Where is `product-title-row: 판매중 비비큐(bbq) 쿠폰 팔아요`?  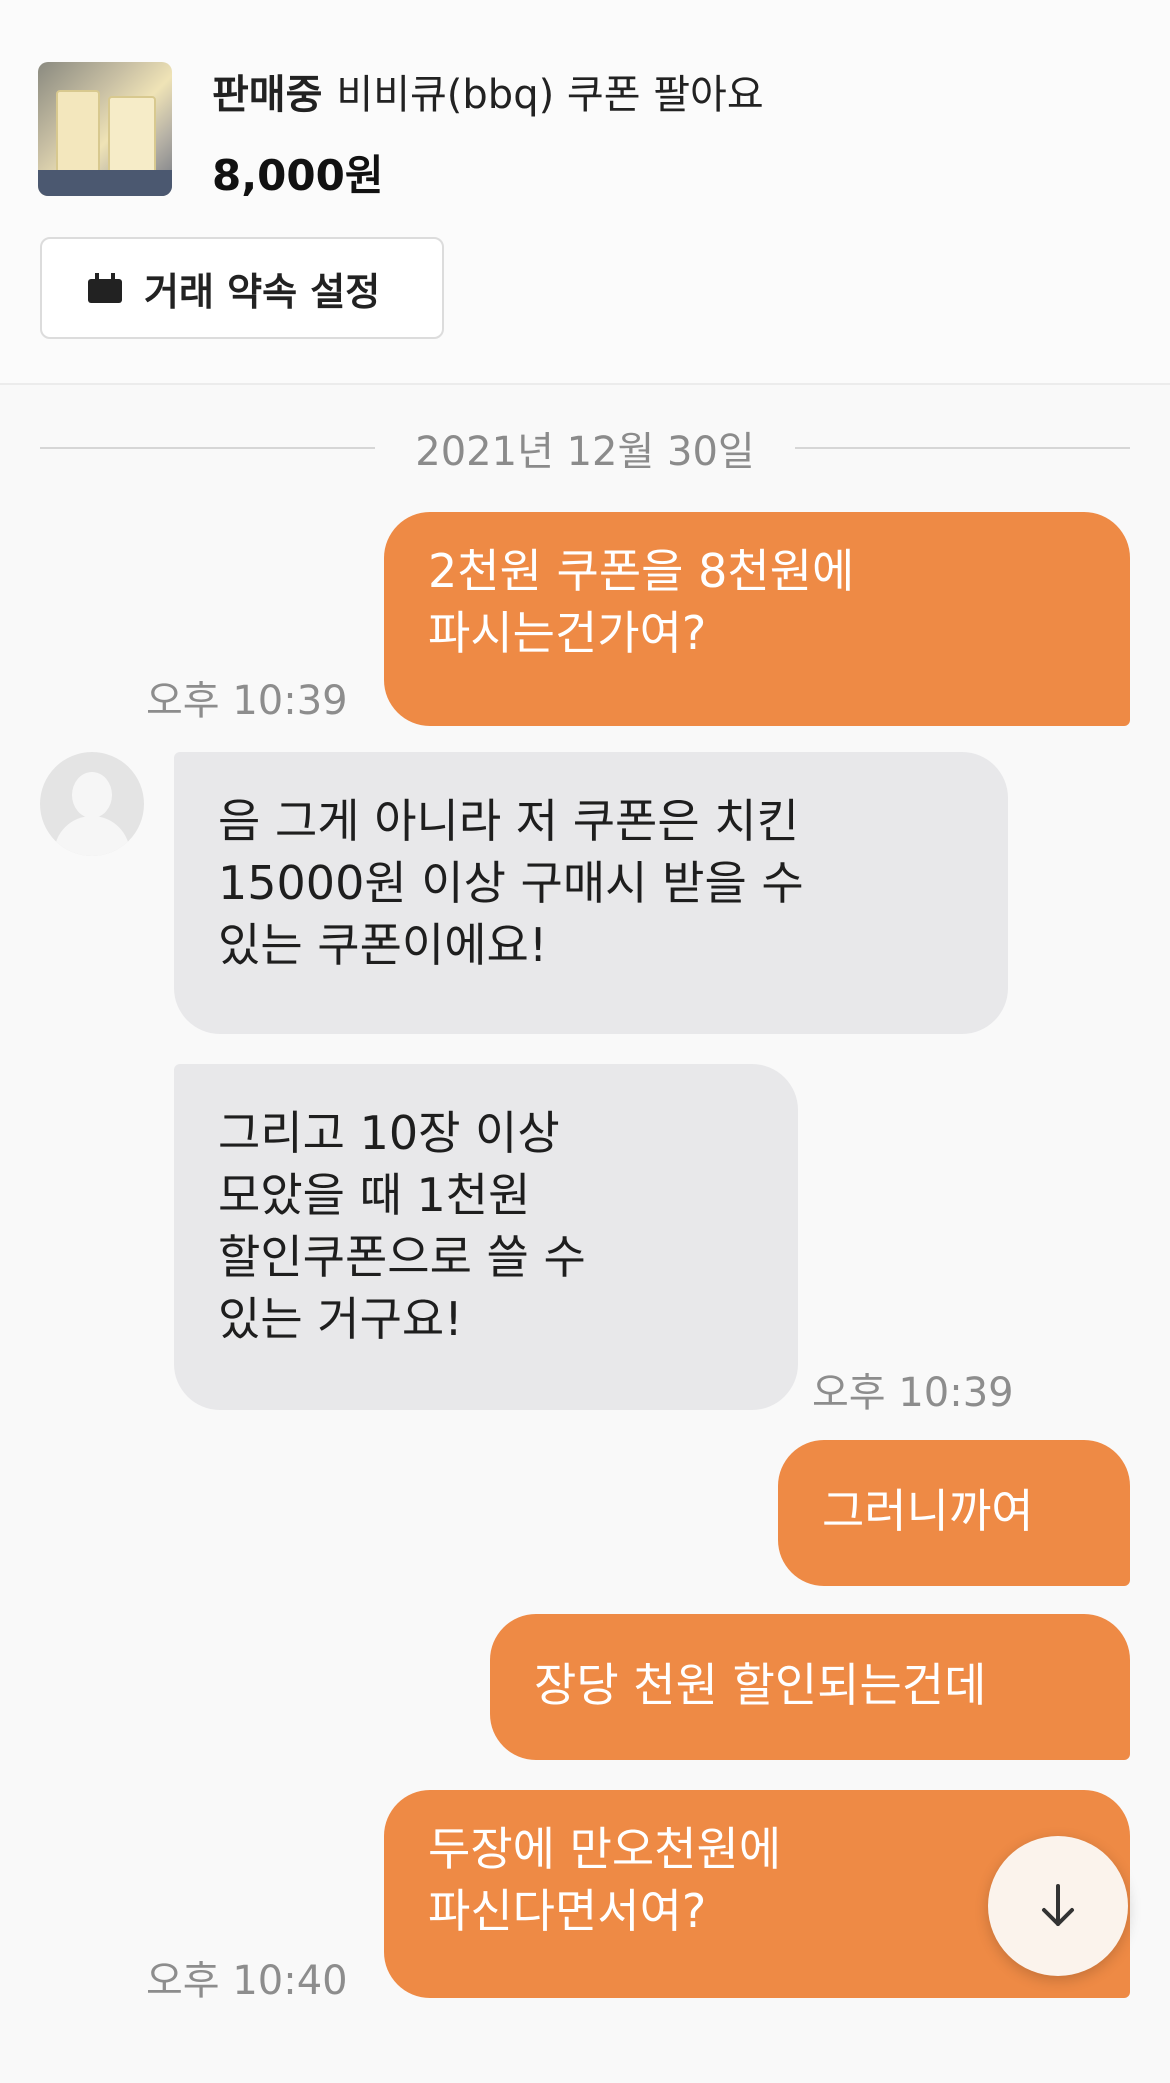 product-title-row: 판매중 비비큐(bbq) 쿠폰 팔아요 is located at coordinates (488, 91).